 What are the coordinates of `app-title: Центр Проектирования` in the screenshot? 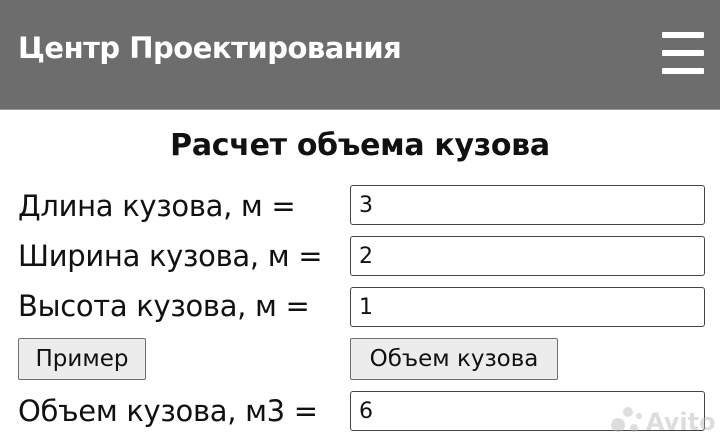 It's located at (210, 48).